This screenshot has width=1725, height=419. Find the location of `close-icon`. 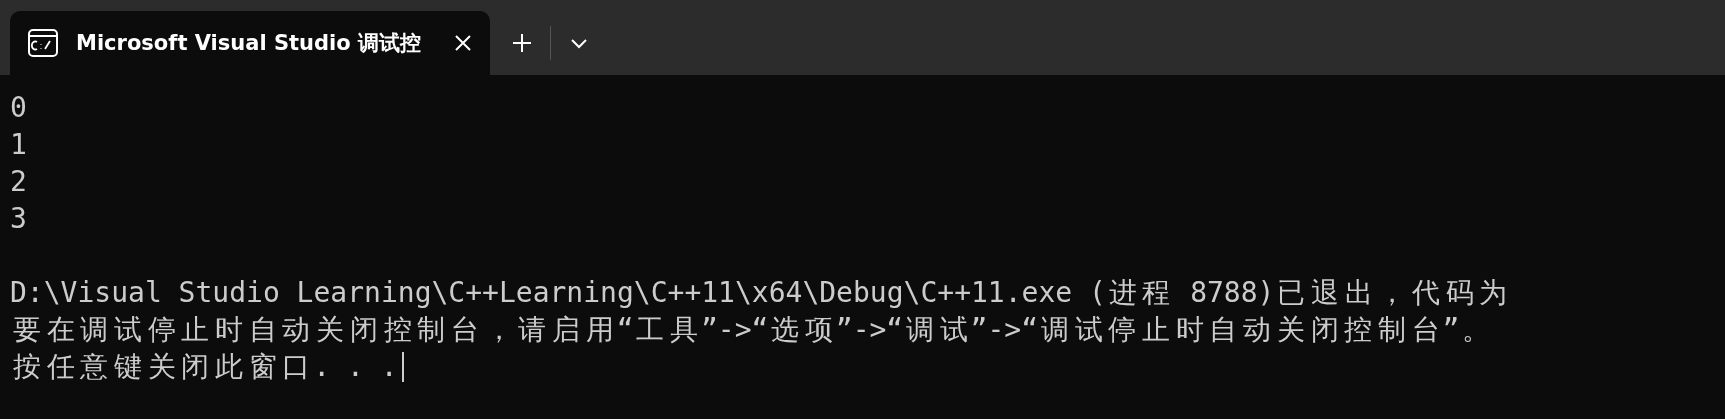

close-icon is located at coordinates (463, 43).